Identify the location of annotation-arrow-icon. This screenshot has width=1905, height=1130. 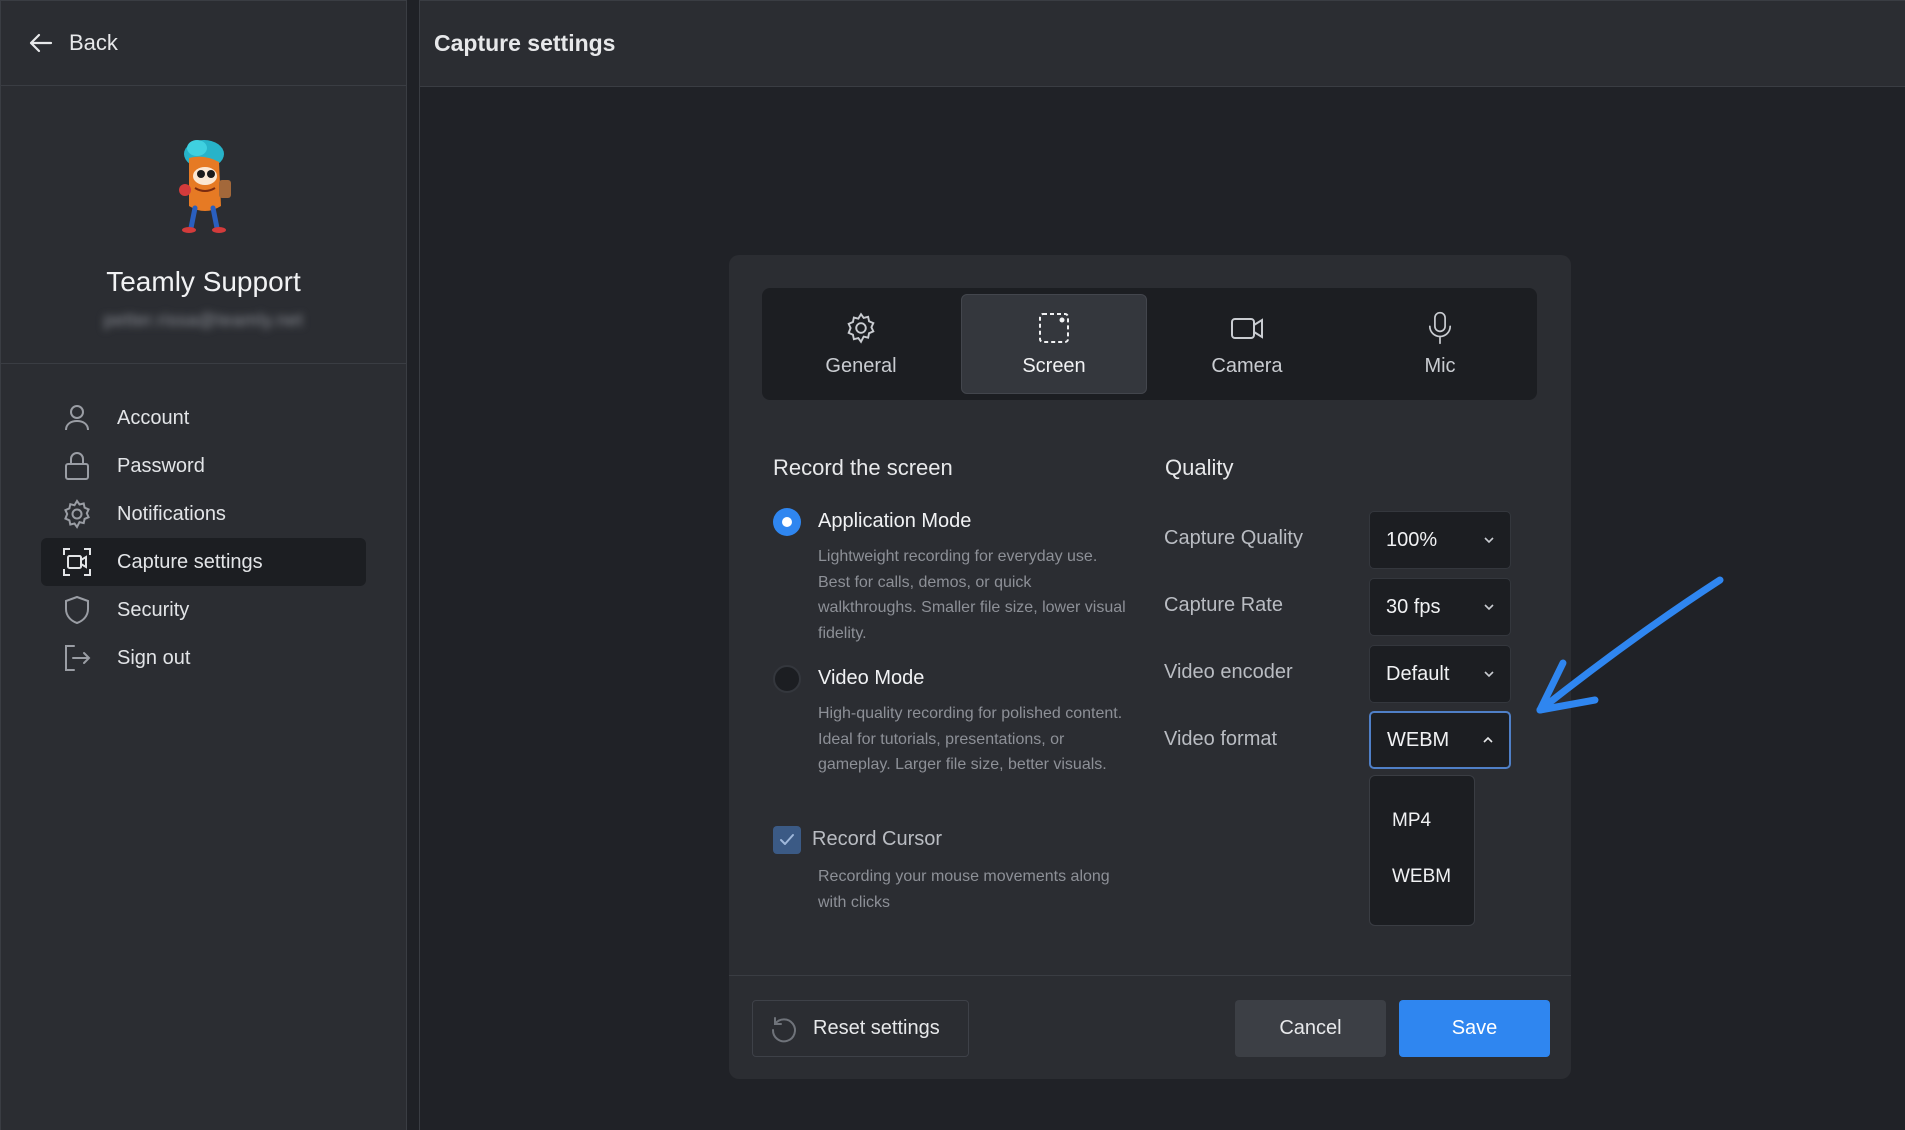
(1630, 645).